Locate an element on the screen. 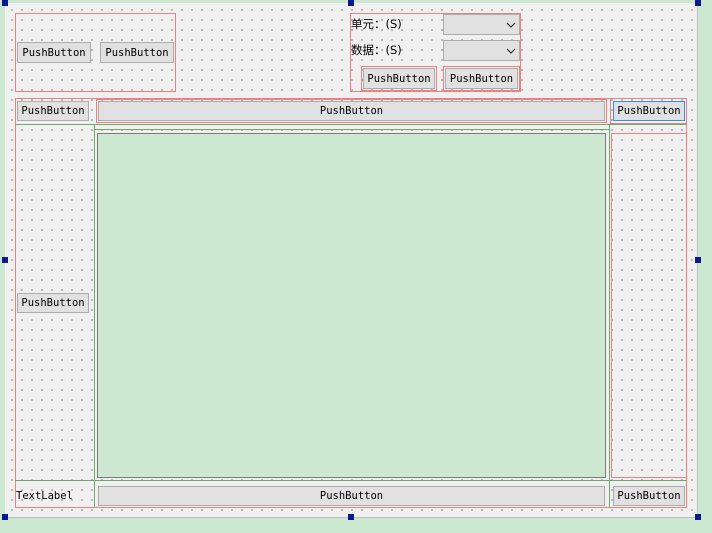 The image size is (712, 533). selection-handle-bottom-right is located at coordinates (698, 517).